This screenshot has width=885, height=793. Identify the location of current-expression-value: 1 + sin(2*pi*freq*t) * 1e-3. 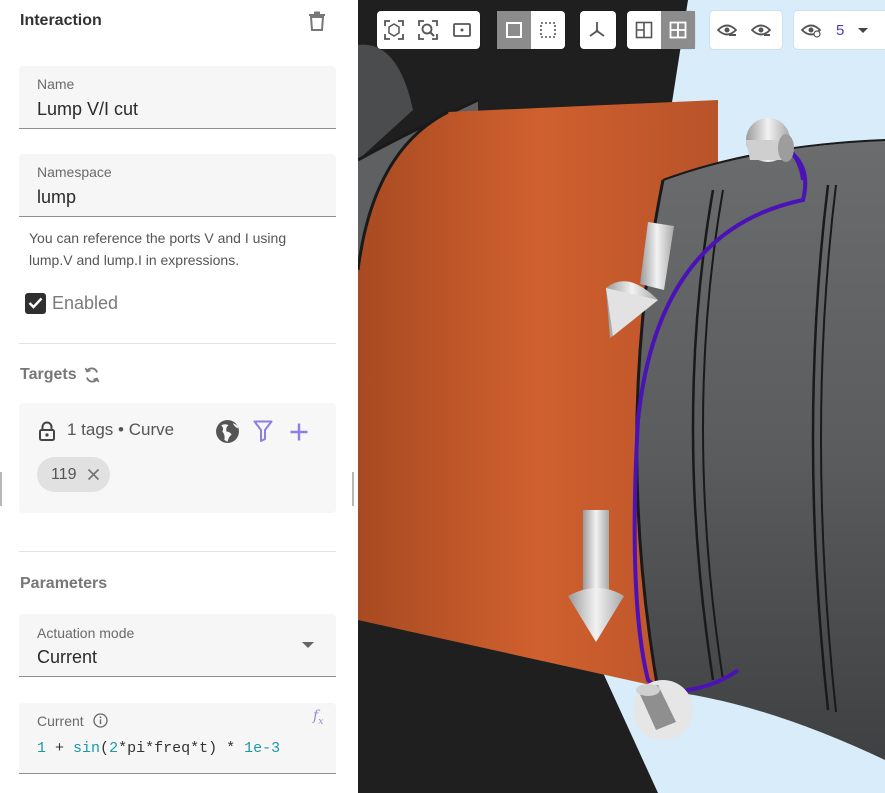
(158, 748).